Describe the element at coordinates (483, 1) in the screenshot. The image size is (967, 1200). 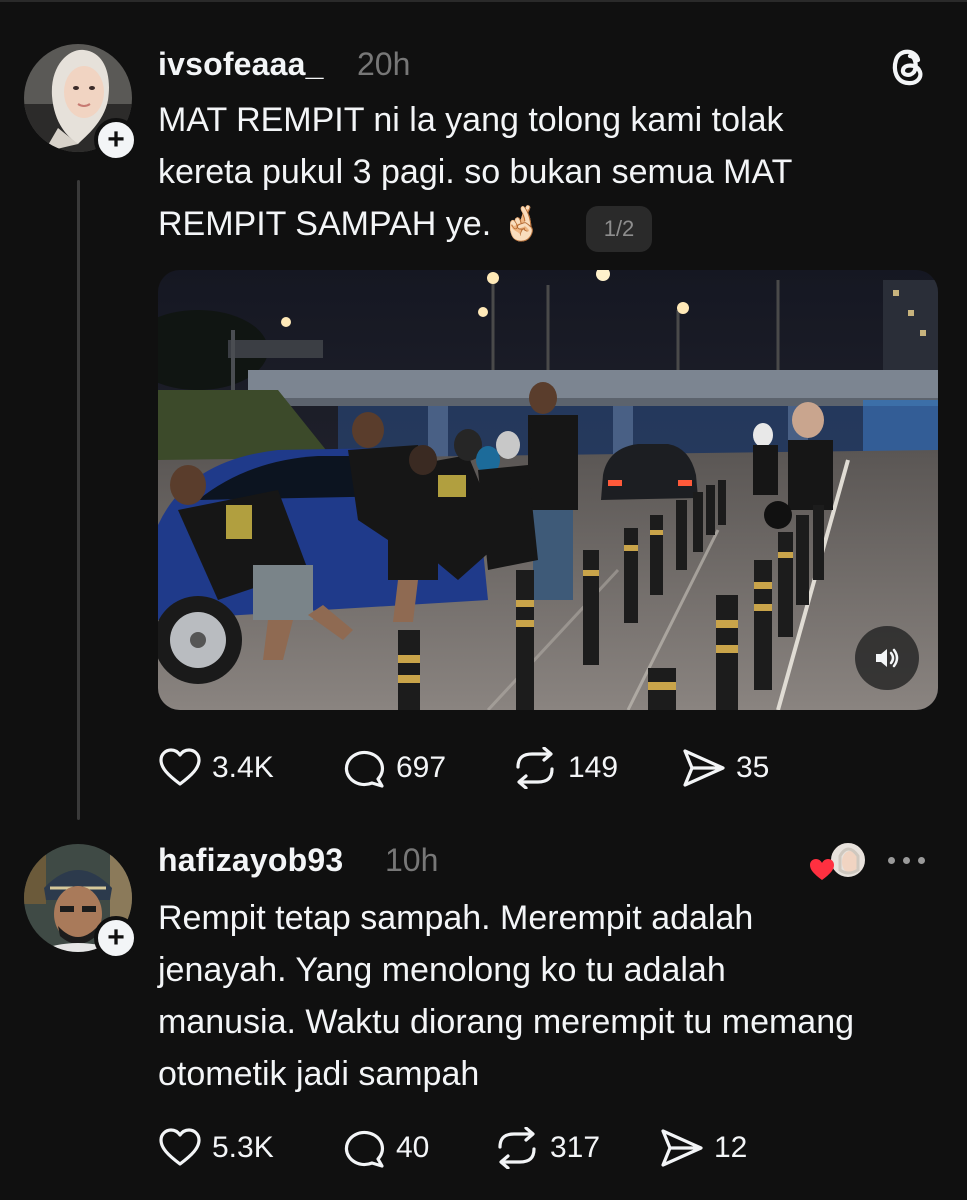
I see `top-divider` at that location.